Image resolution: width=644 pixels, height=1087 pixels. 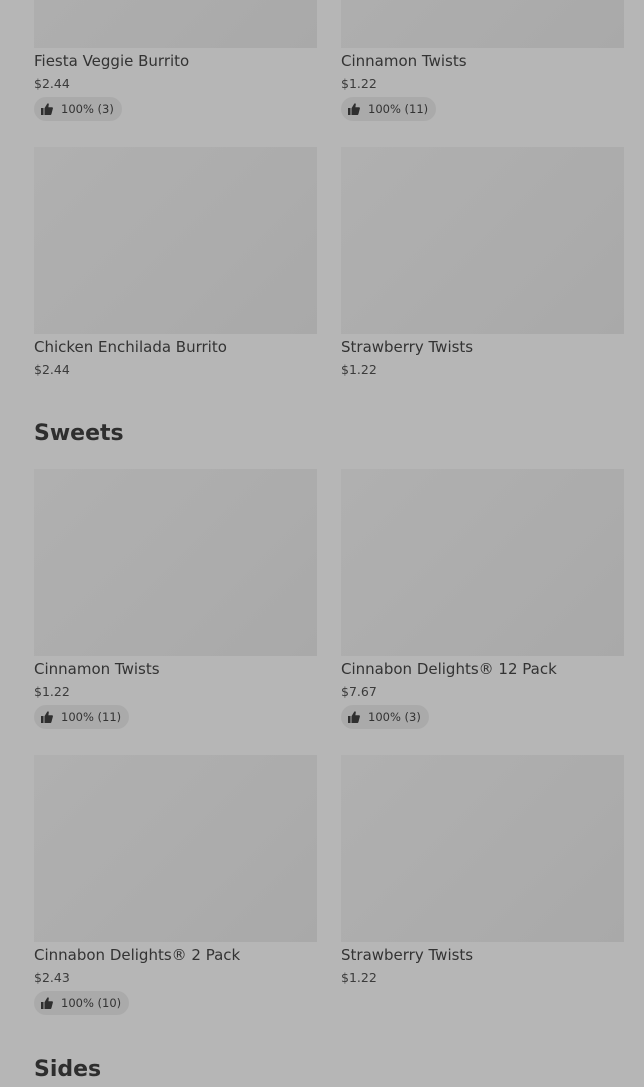 I want to click on item-name: Cinnabon Delights® 2 Pack, so click(x=137, y=955).